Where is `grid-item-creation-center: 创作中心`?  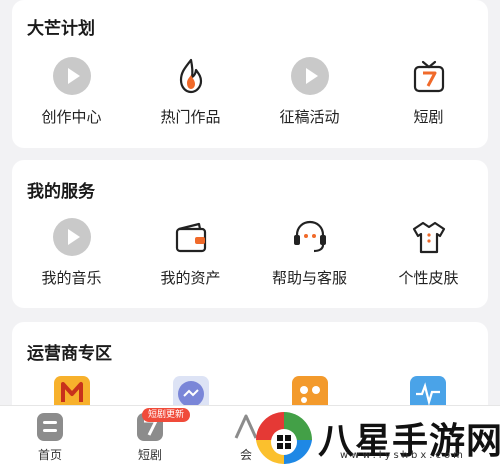 grid-item-creation-center: 创作中心 is located at coordinates (71, 96).